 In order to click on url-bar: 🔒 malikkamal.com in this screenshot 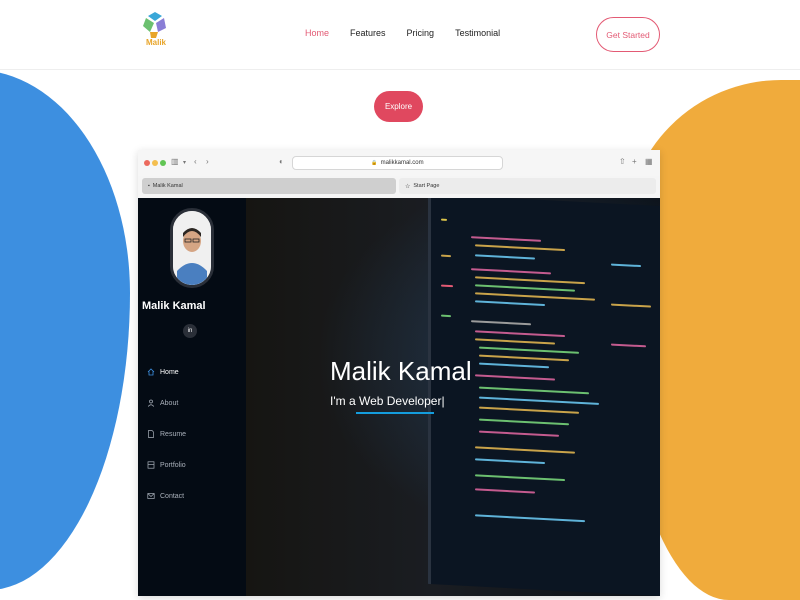, I will do `click(397, 163)`.